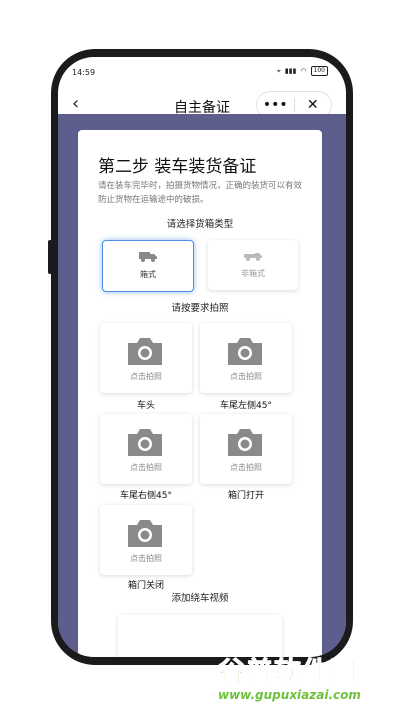 This screenshot has height=711, width=400. I want to click on box-type-label: 请选择货箱类型, so click(200, 224).